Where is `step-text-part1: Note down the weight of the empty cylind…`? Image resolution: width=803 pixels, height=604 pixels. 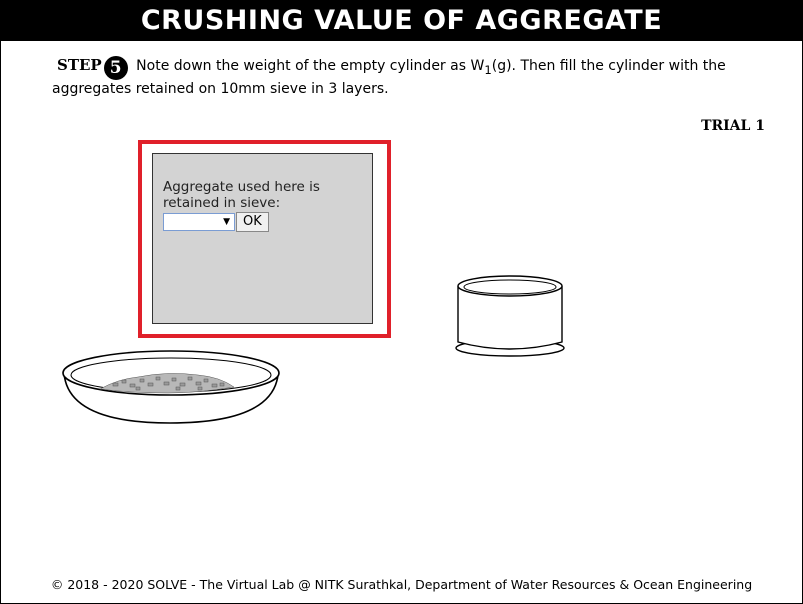 step-text-part1: Note down the weight of the empty cylind… is located at coordinates (310, 66).